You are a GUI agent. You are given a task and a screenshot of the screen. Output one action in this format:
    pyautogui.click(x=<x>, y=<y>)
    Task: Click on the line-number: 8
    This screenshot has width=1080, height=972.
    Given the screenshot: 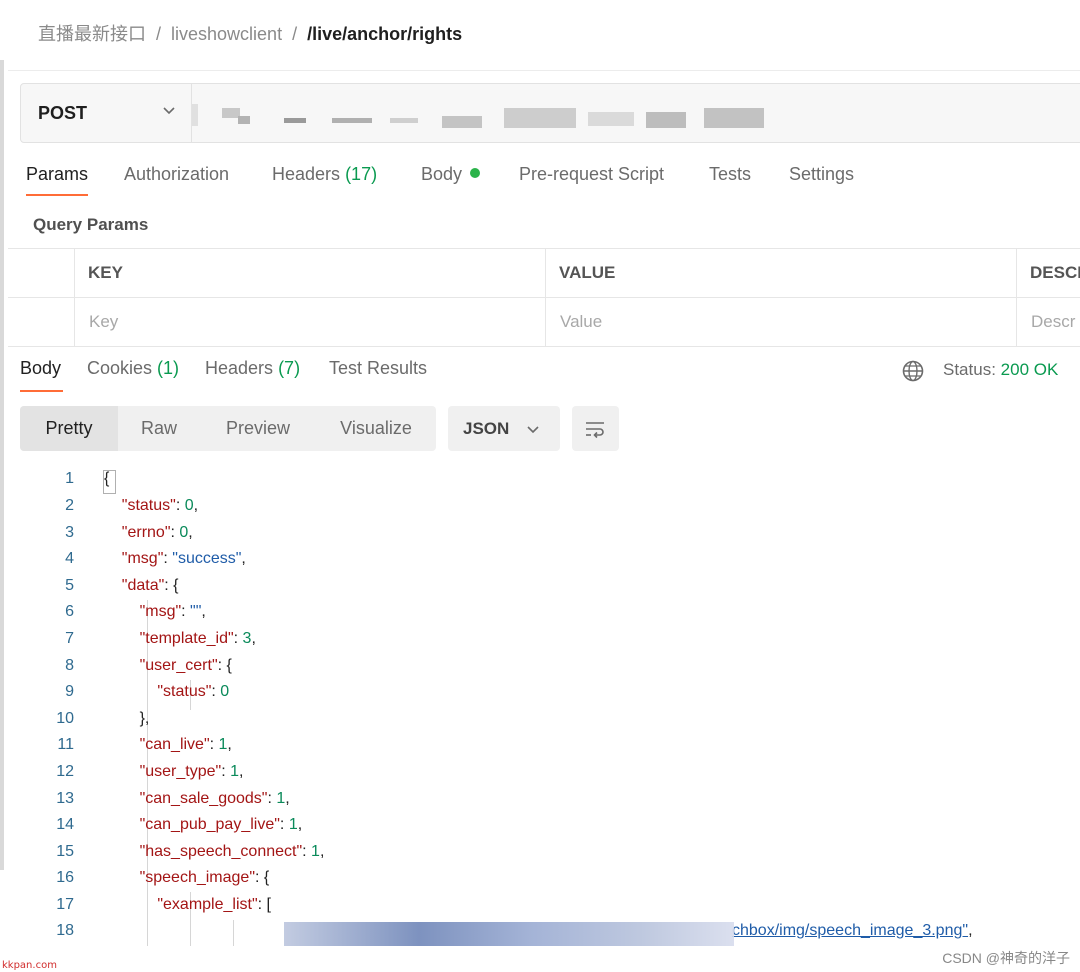 What is the action you would take?
    pyautogui.click(x=69, y=665)
    